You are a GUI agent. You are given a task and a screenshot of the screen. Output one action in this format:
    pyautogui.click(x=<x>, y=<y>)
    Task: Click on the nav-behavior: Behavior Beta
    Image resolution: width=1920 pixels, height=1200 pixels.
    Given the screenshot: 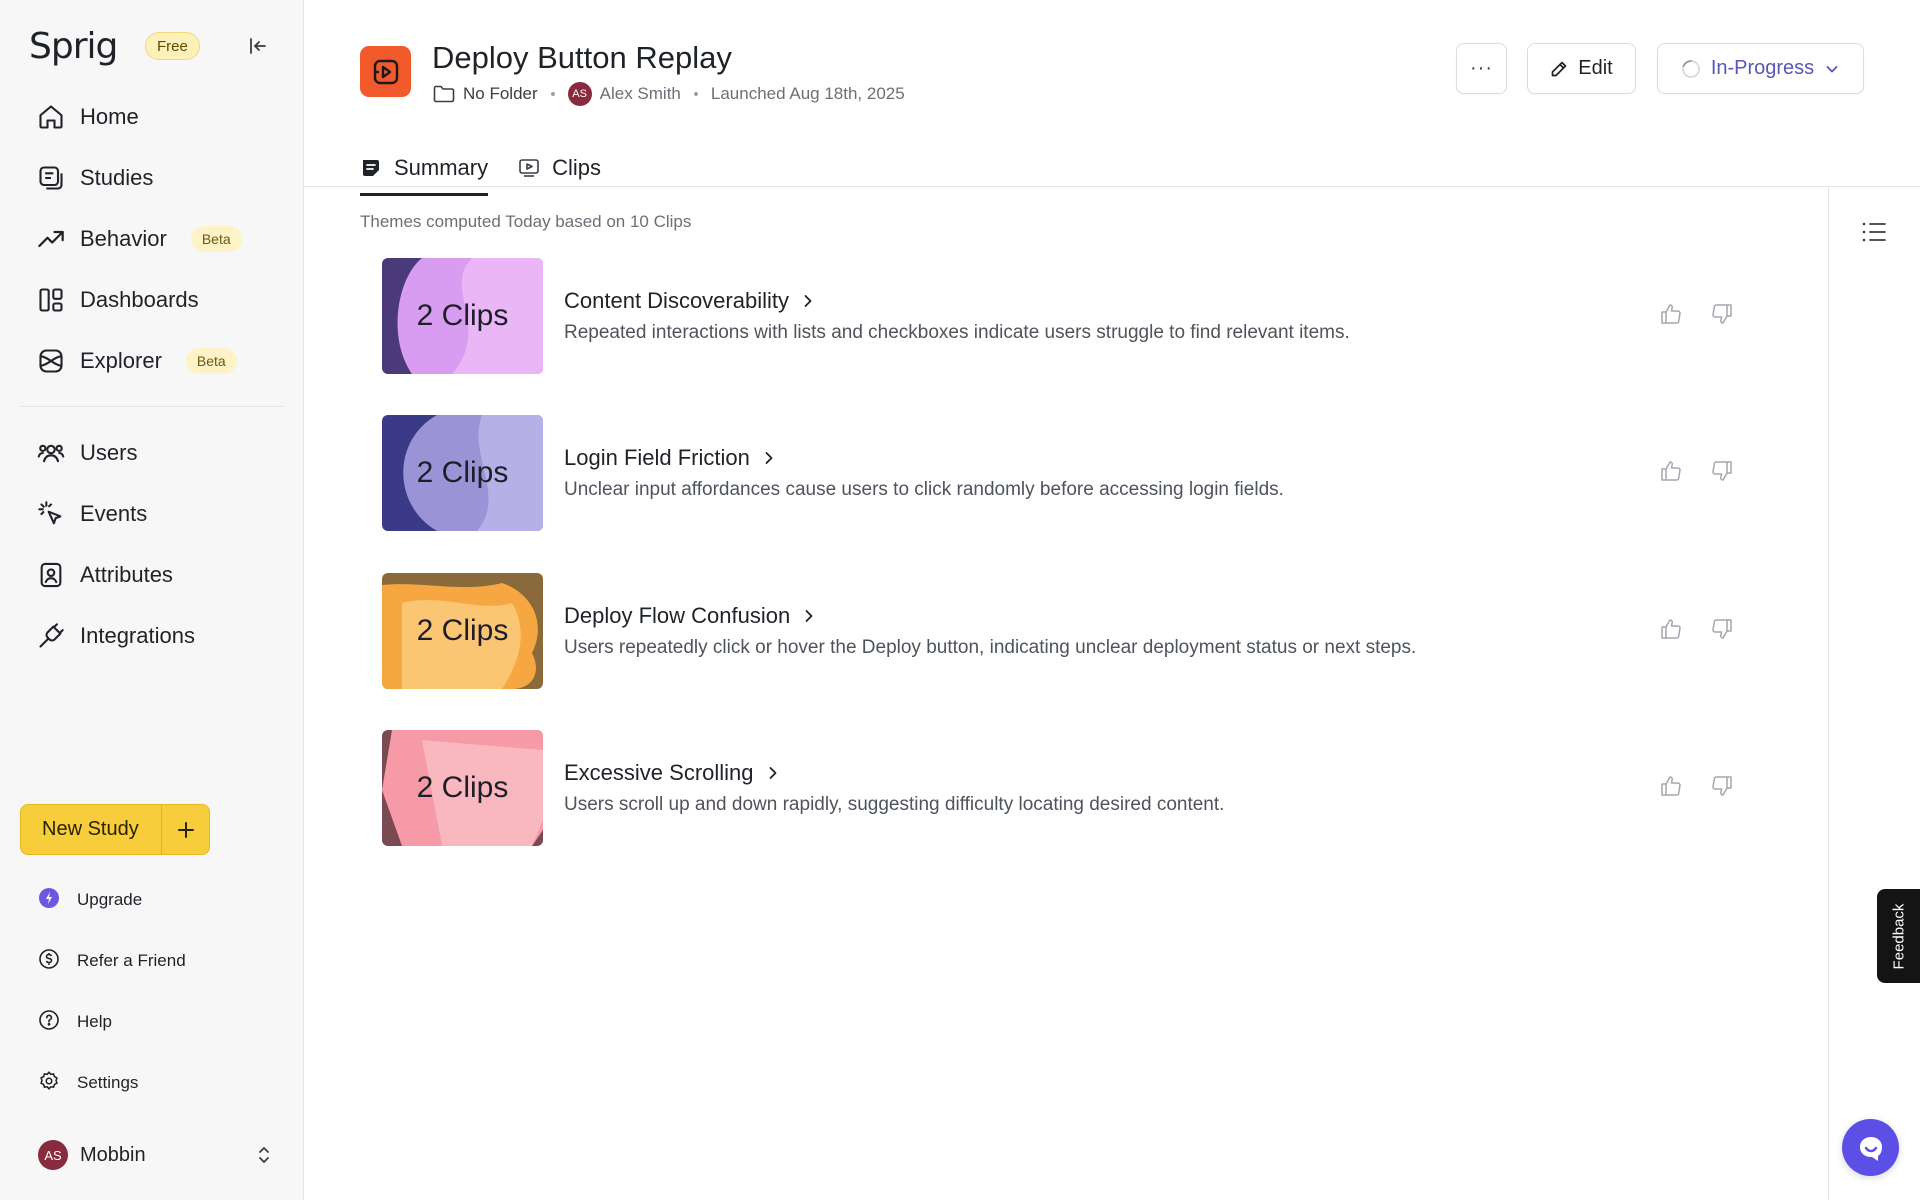 What is the action you would take?
    pyautogui.click(x=139, y=239)
    